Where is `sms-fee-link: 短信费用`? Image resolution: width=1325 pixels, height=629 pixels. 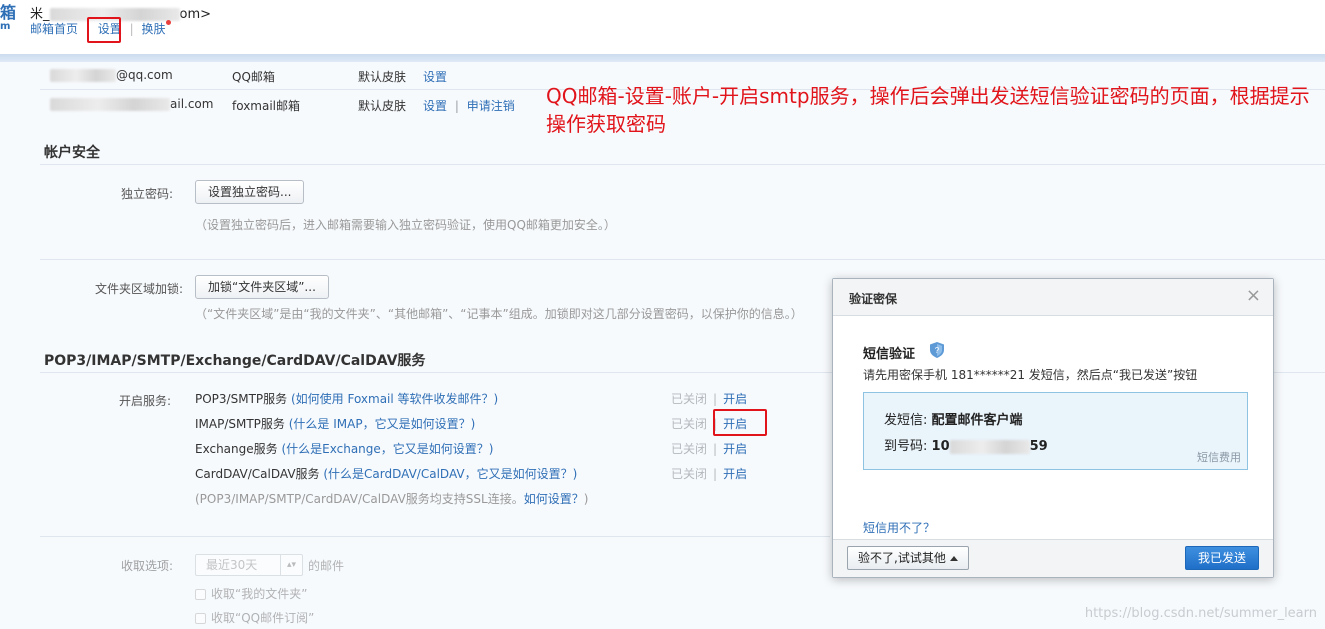 sms-fee-link: 短信费用 is located at coordinates (1219, 457).